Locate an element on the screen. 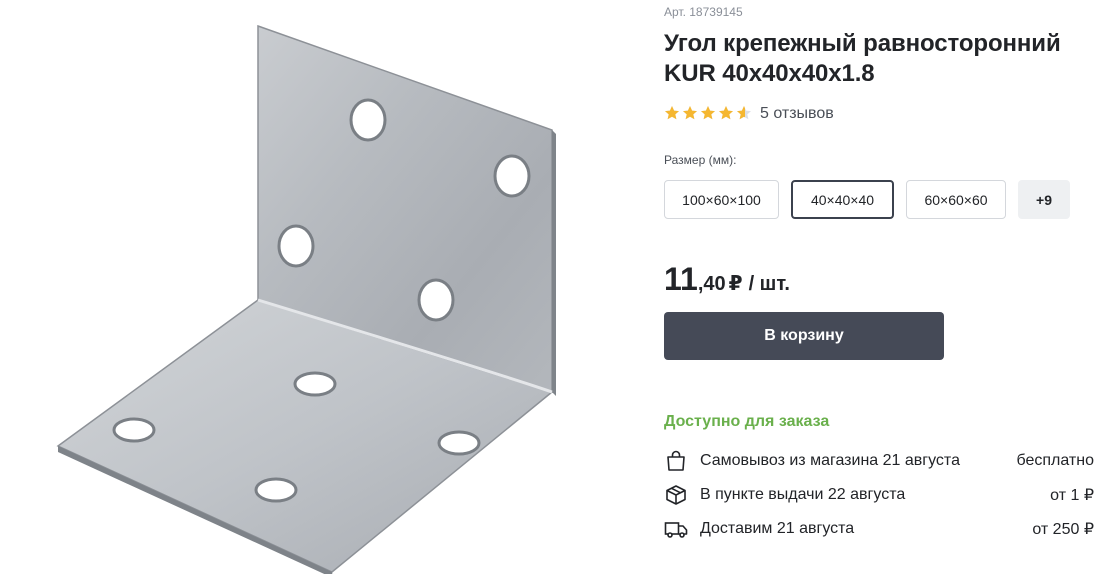 This screenshot has height=574, width=1111. delivery-cost: от 1 ₽ is located at coordinates (1072, 495).